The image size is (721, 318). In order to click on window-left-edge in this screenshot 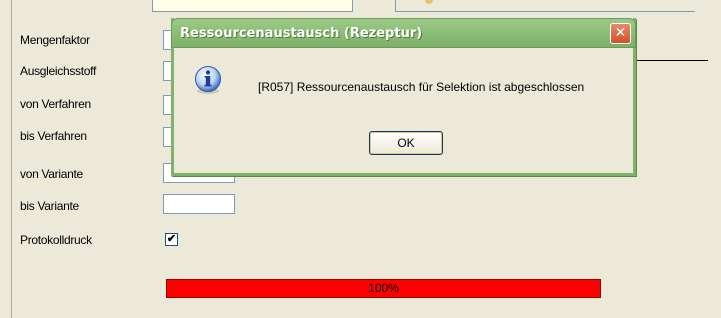, I will do `click(6, 159)`.